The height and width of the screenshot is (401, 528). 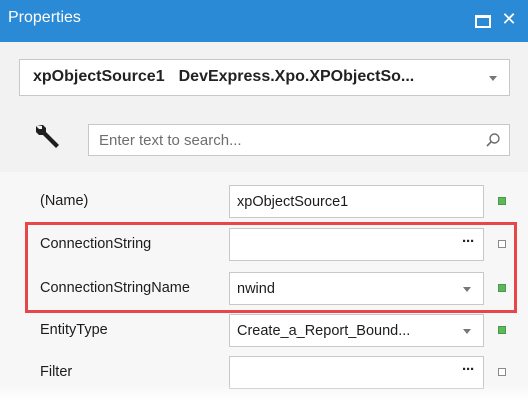 I want to click on property-row-connectionstringname: ConnectionStringName nwind, so click(x=264, y=288).